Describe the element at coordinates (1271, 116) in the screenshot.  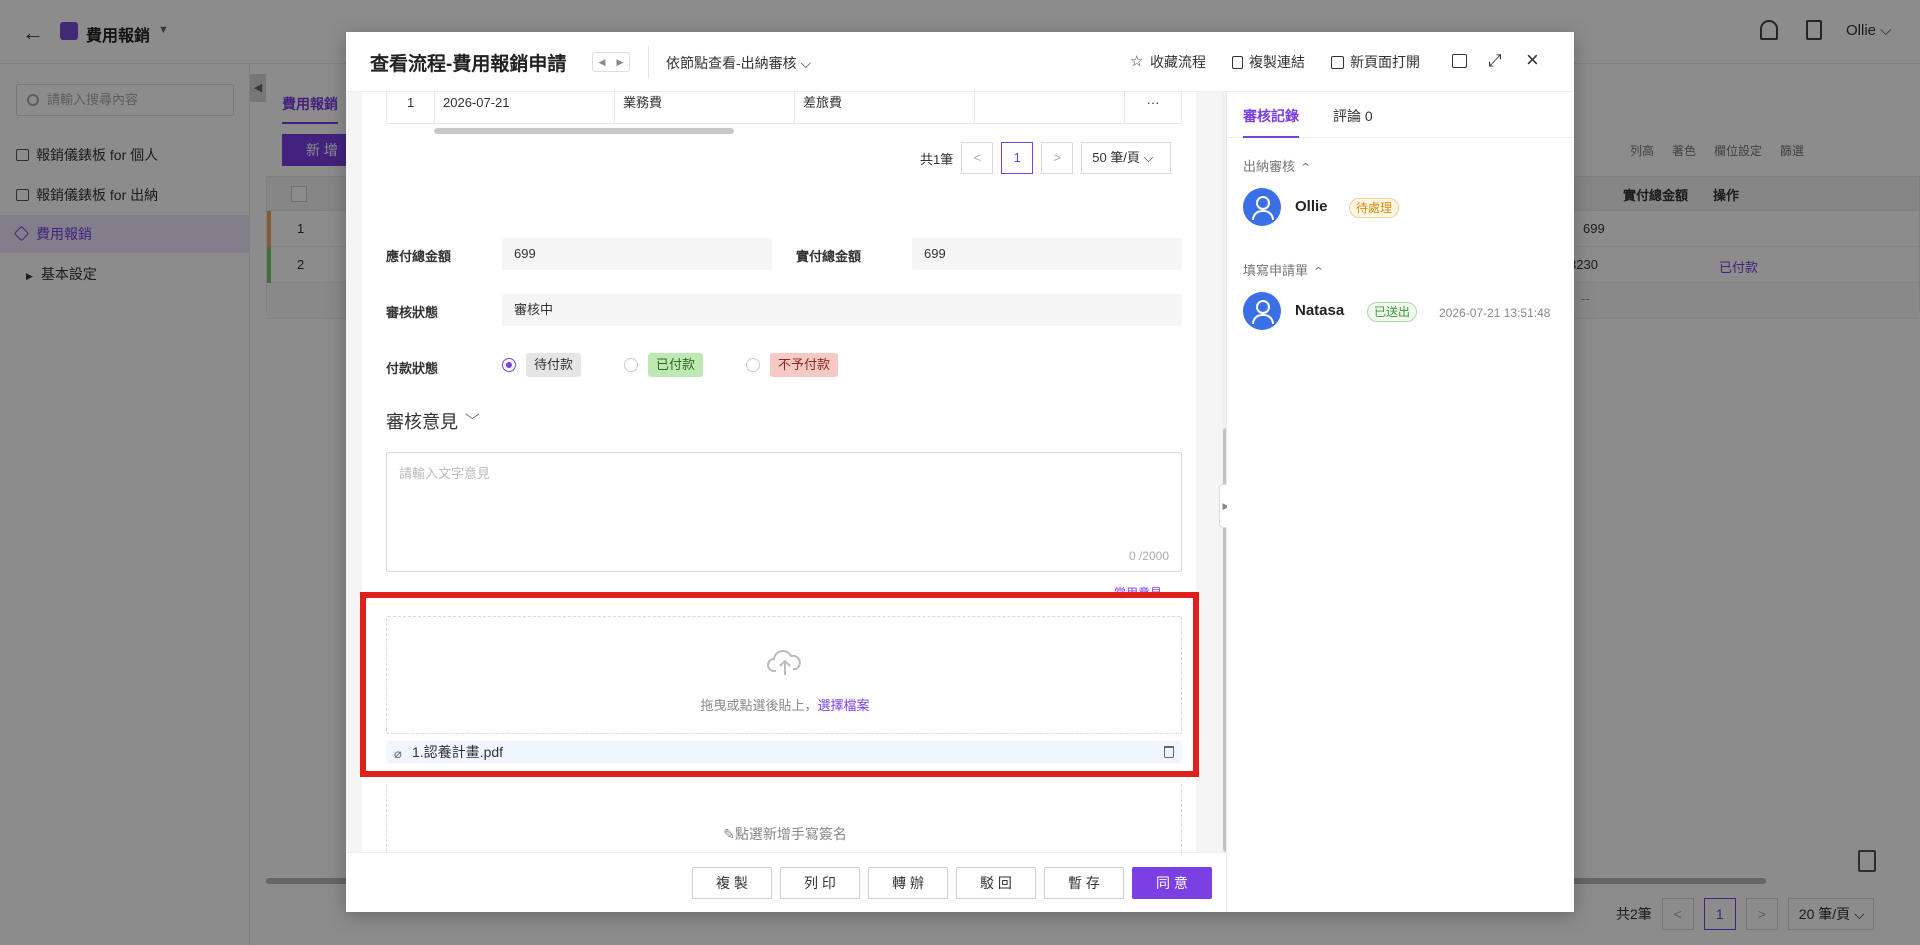
I see `tab-review-records: 審核記錄` at that location.